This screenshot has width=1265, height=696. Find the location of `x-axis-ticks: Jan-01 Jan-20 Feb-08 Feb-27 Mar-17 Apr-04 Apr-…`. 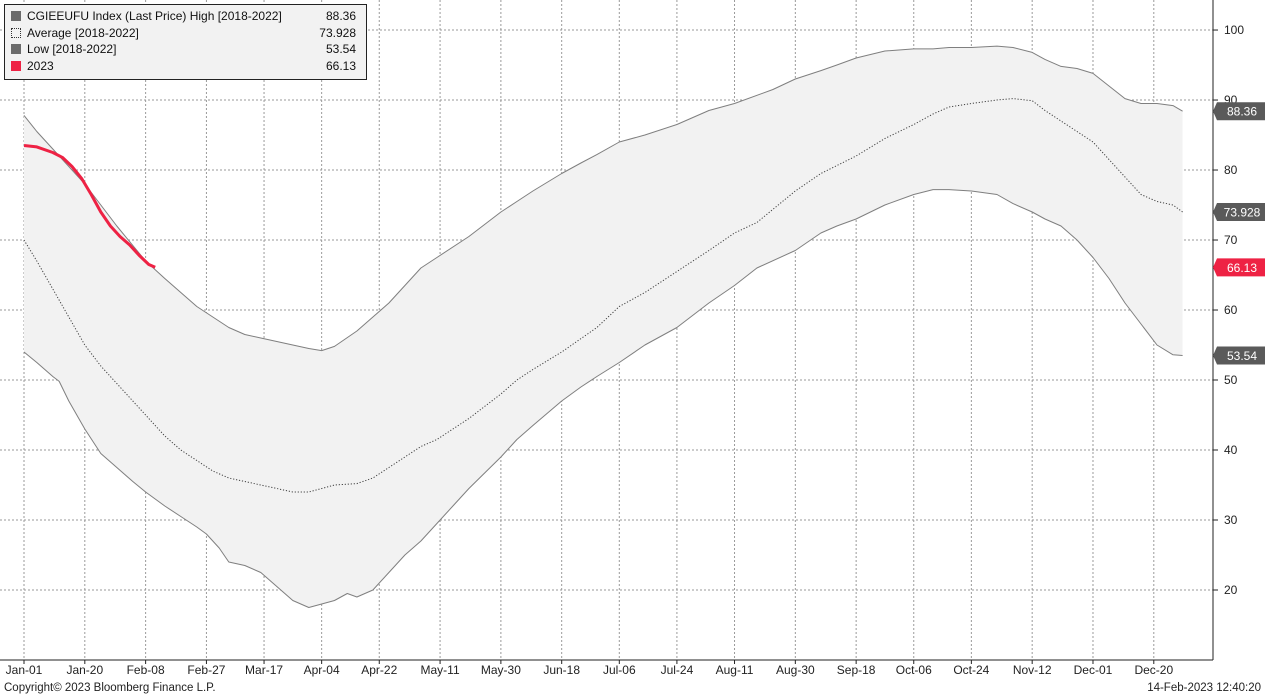

x-axis-ticks: Jan-01 Jan-20 Feb-08 Feb-27 Mar-17 Apr-04 Apr-… is located at coordinates (589, 668).